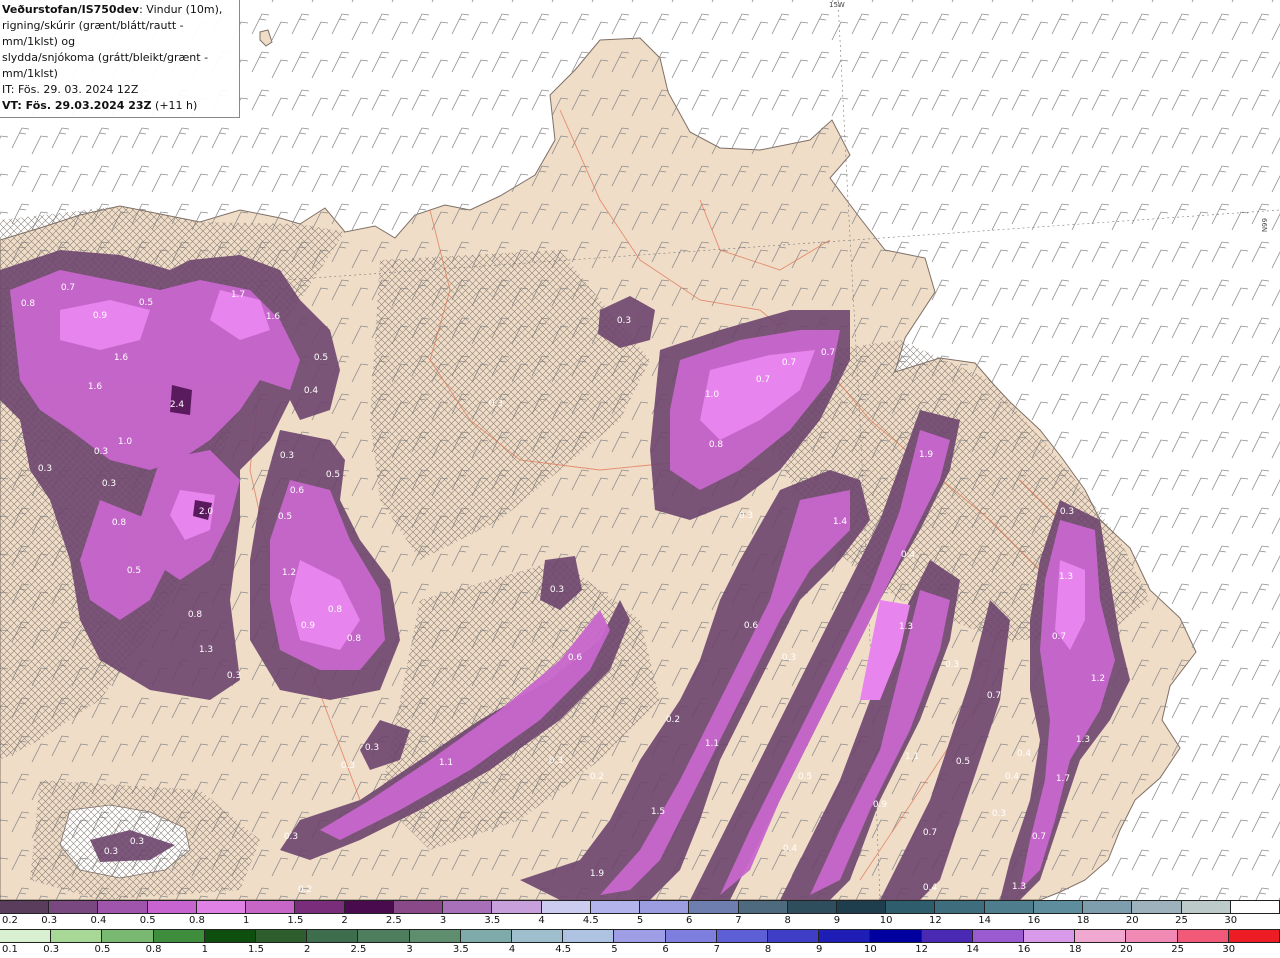 This screenshot has width=1280, height=958. Describe the element at coordinates (1231, 920) in the screenshot. I see `scale-tick-label: 30` at that location.